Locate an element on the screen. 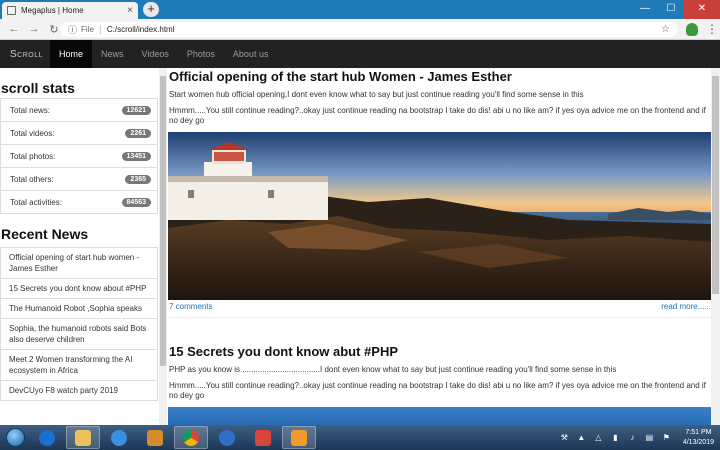 This screenshot has width=720, height=450. stat-label: Total news: is located at coordinates (30, 110).